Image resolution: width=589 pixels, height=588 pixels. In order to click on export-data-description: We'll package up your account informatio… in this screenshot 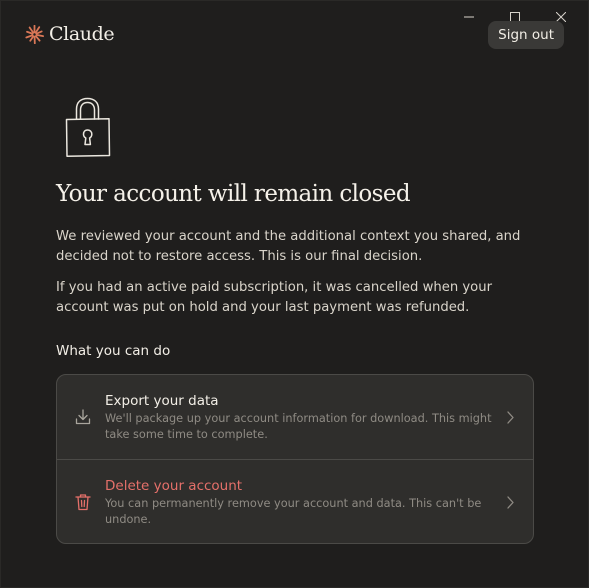, I will do `click(298, 426)`.